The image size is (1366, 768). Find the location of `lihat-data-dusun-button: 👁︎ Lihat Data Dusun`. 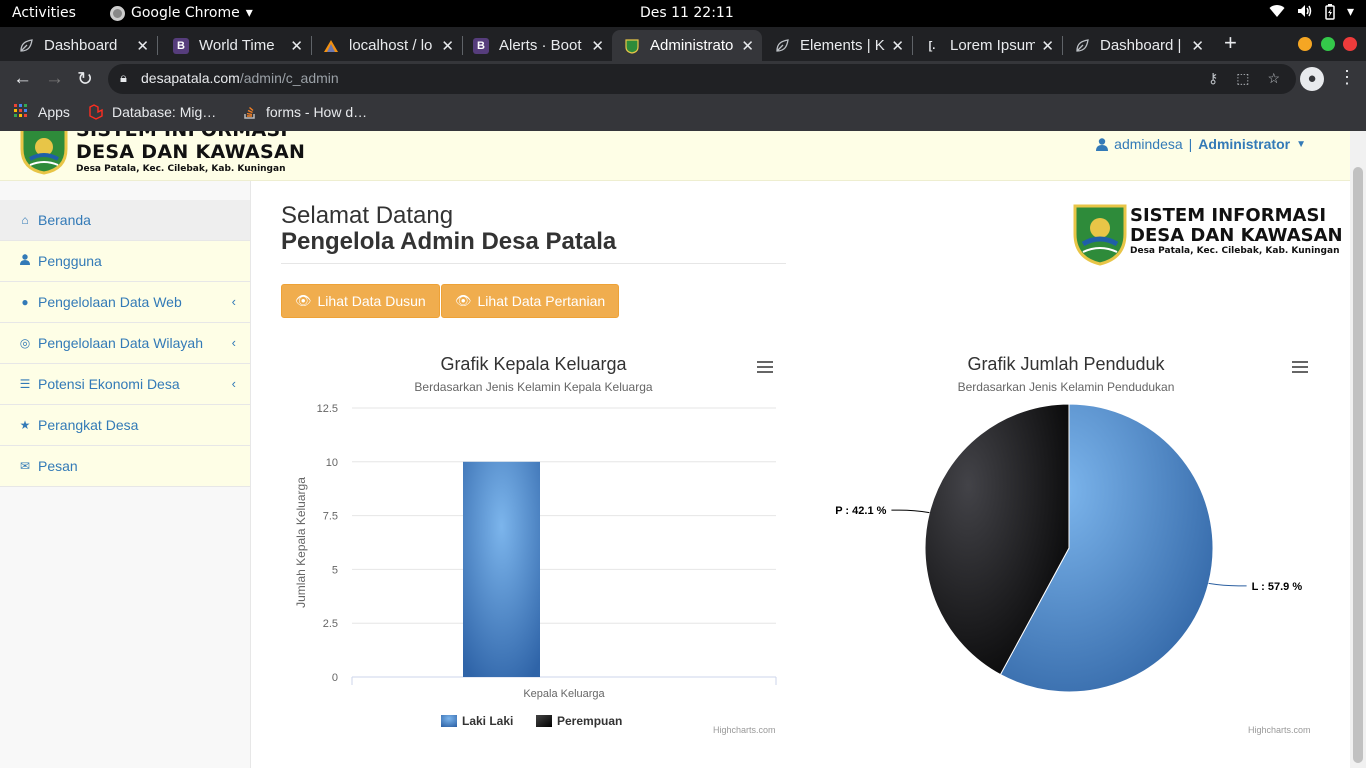

lihat-data-dusun-button: 👁︎ Lihat Data Dusun is located at coordinates (360, 301).